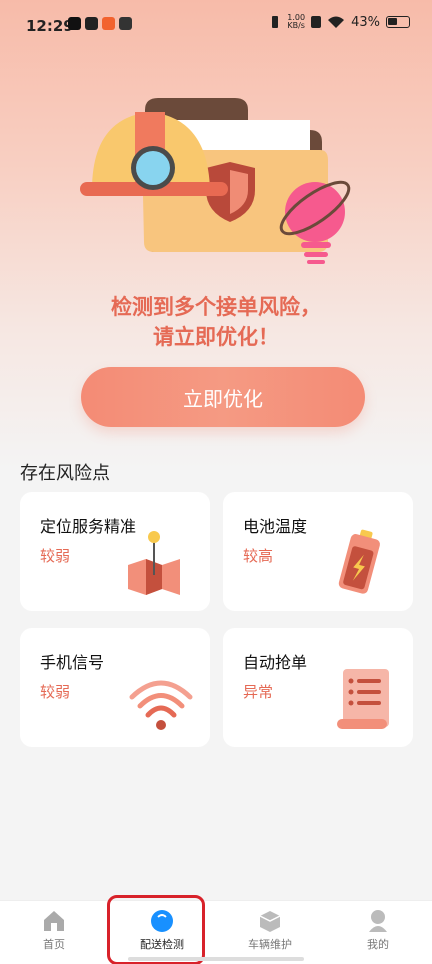 This screenshot has width=432, height=964. What do you see at coordinates (154, 563) in the screenshot?
I see `map-pin-icon` at bounding box center [154, 563].